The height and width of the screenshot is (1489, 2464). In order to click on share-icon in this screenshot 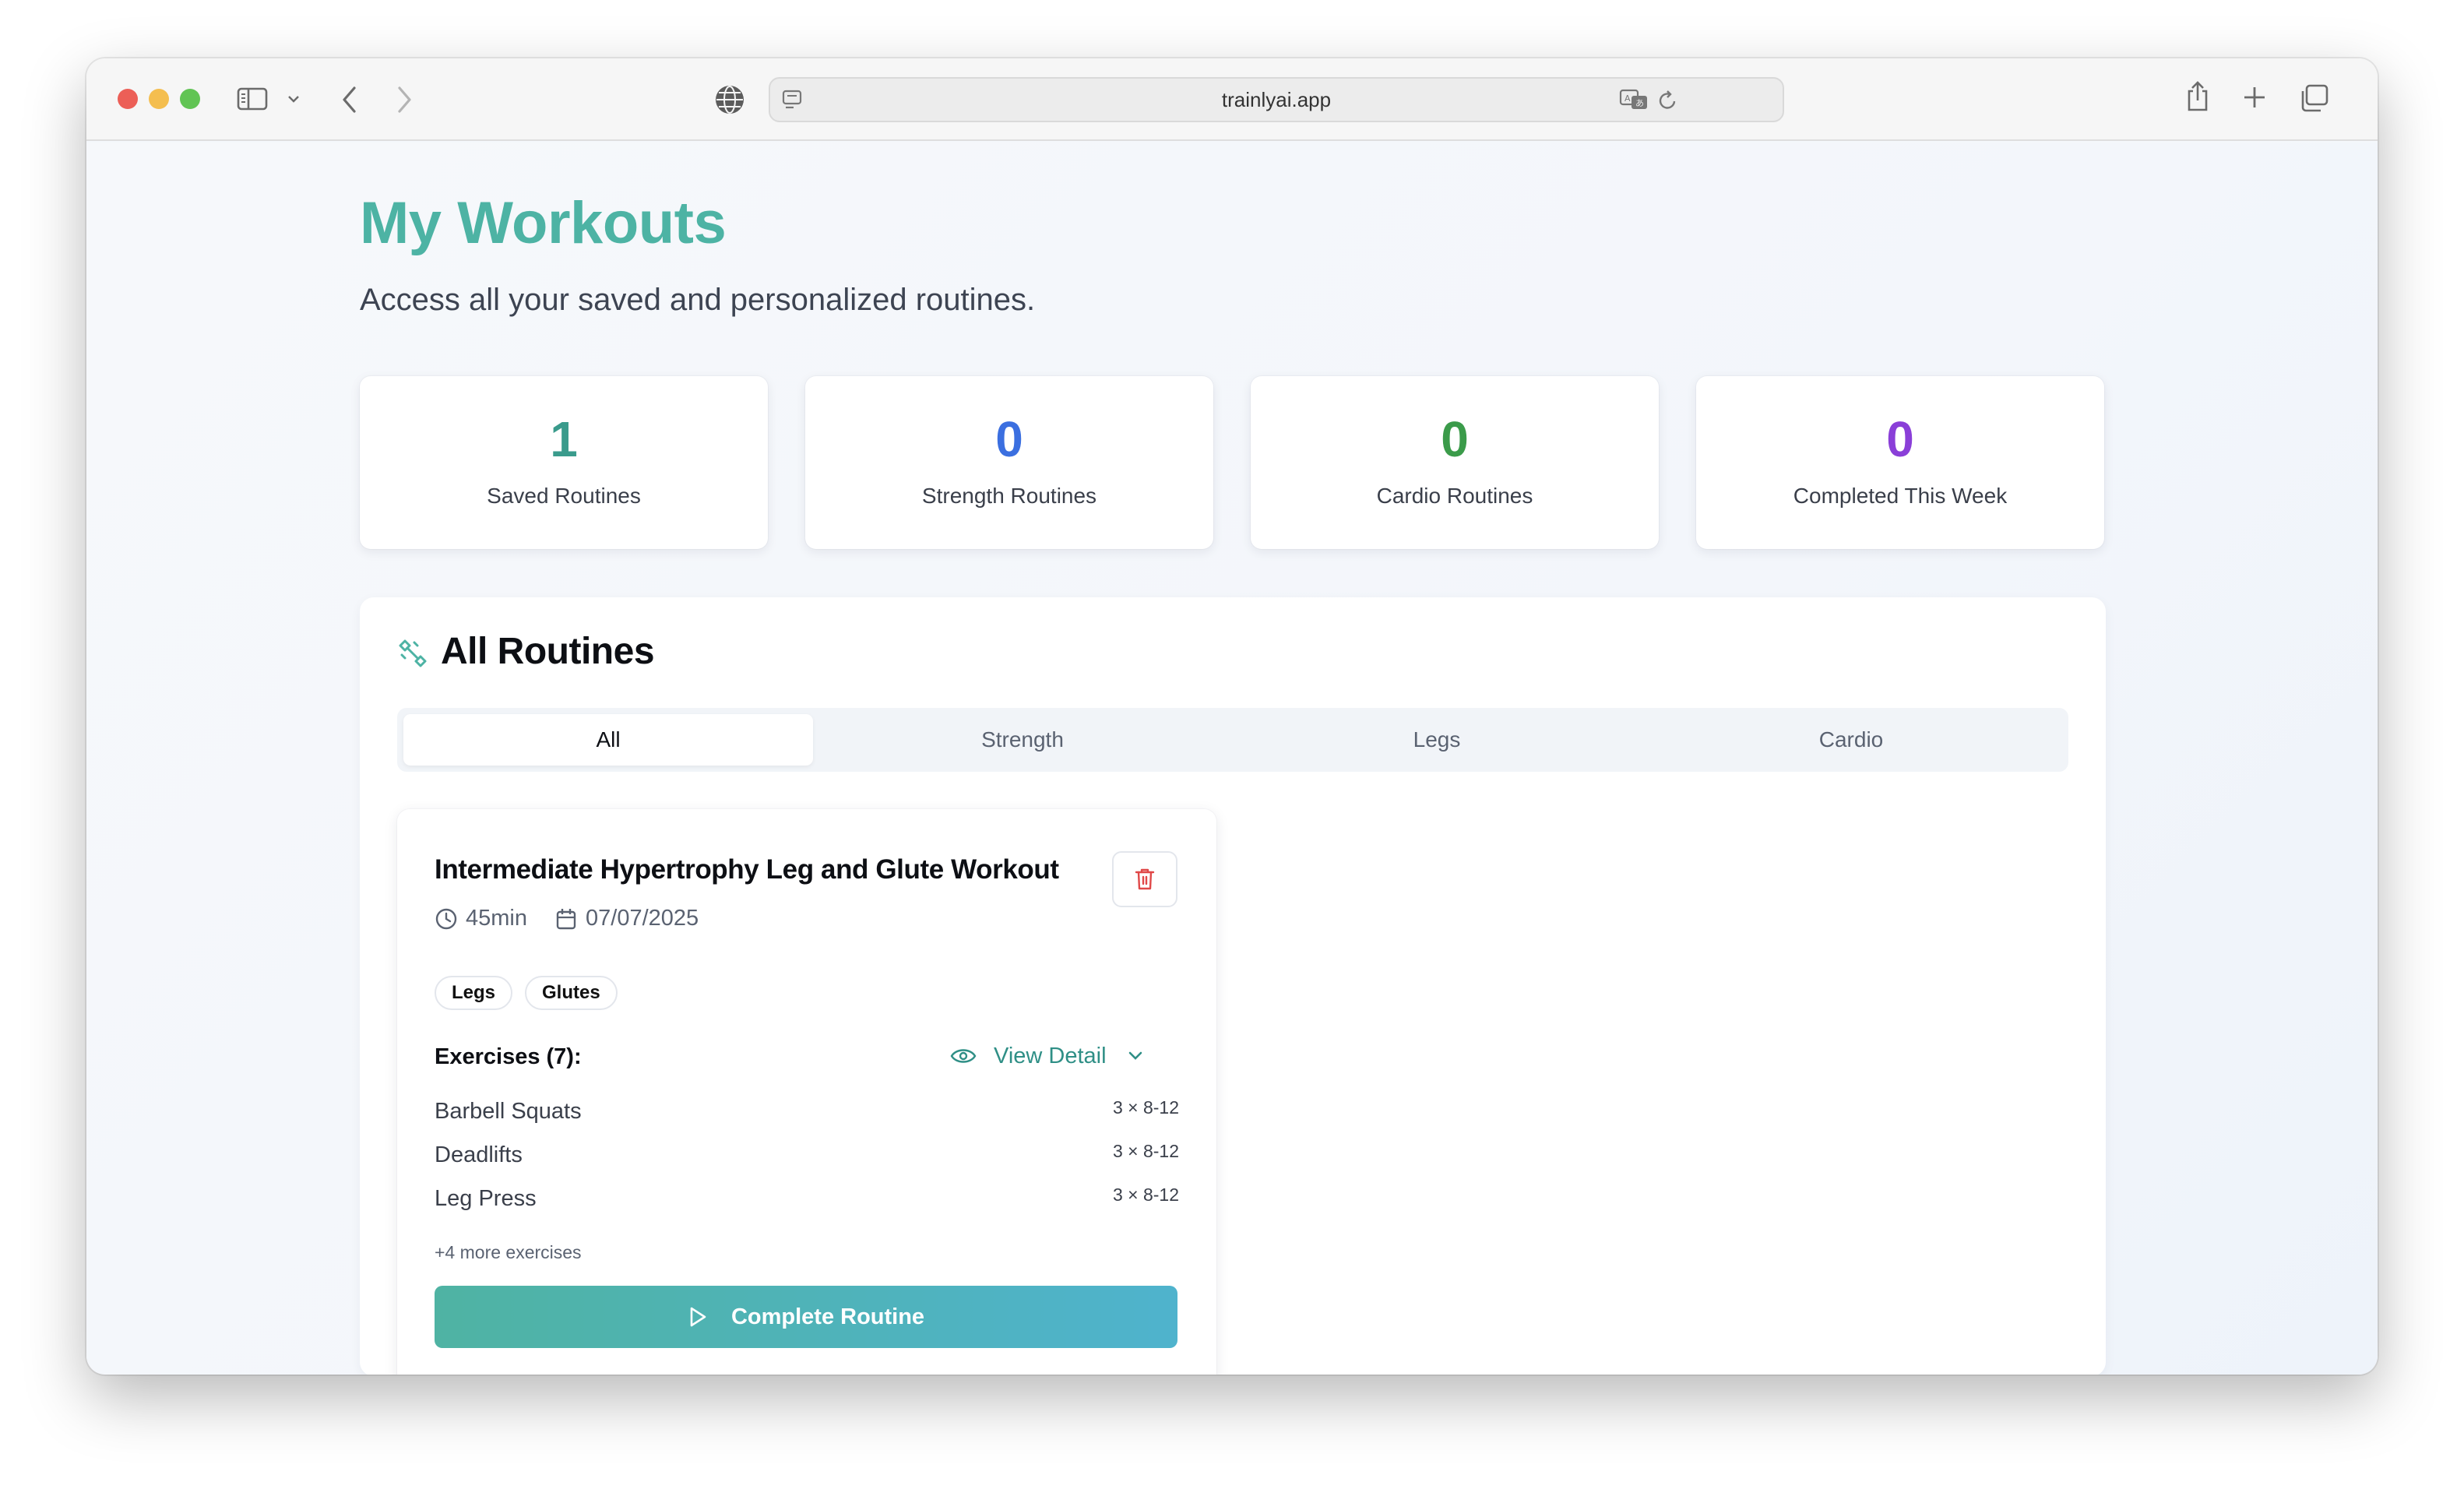, I will do `click(2197, 97)`.